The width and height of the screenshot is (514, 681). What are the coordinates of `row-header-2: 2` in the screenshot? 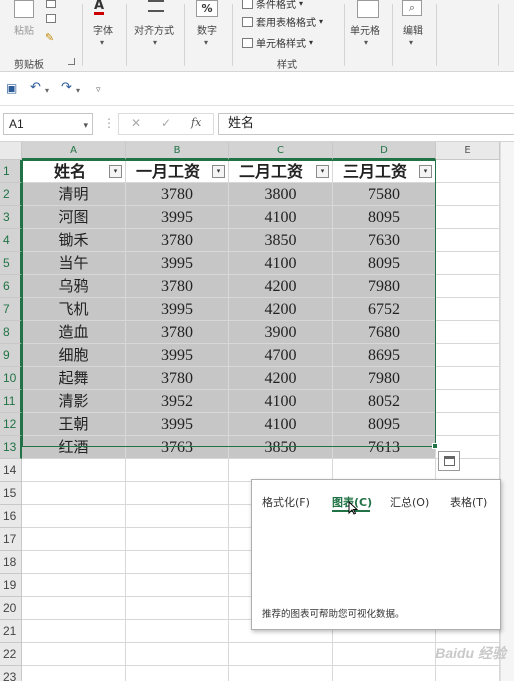 It's located at (11, 194).